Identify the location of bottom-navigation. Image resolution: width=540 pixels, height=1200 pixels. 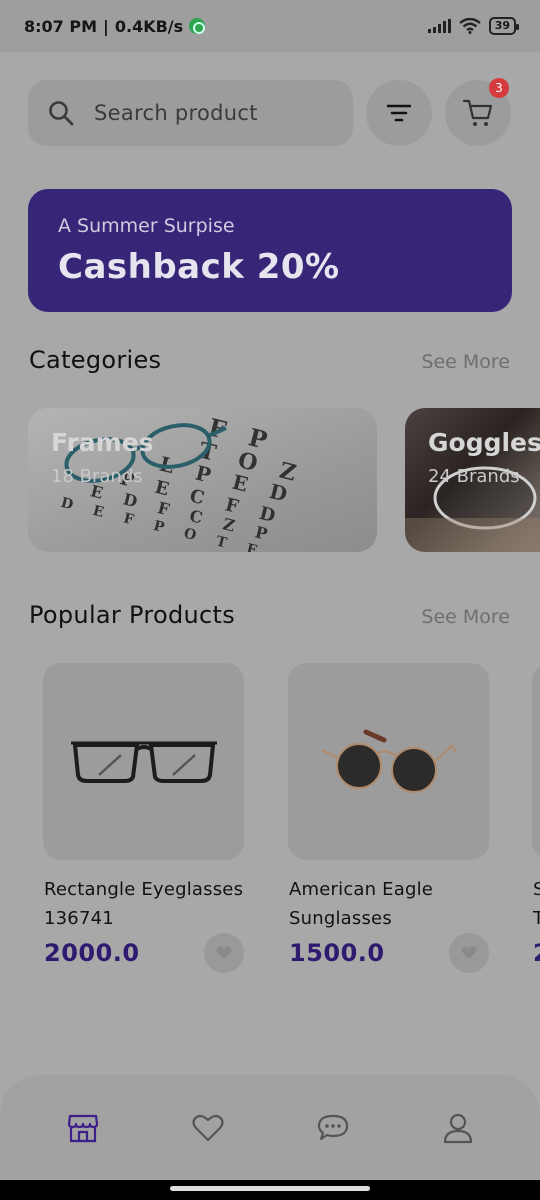
(270, 1127).